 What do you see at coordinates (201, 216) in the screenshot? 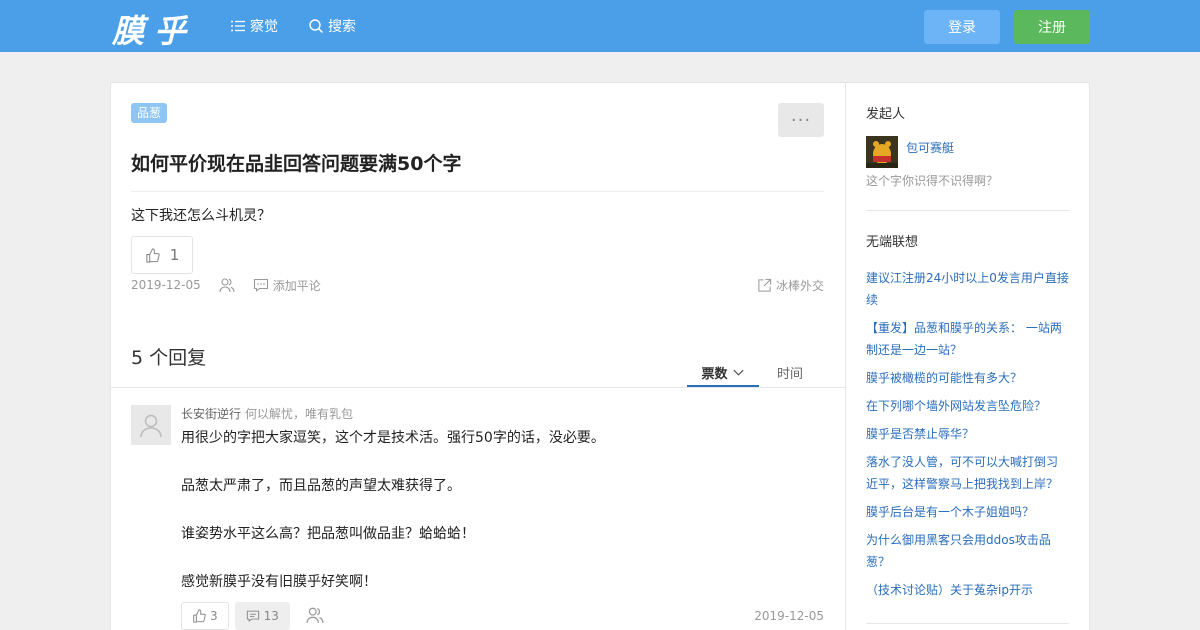
I see `question-body: 这下我还怎么斗机灵？` at bounding box center [201, 216].